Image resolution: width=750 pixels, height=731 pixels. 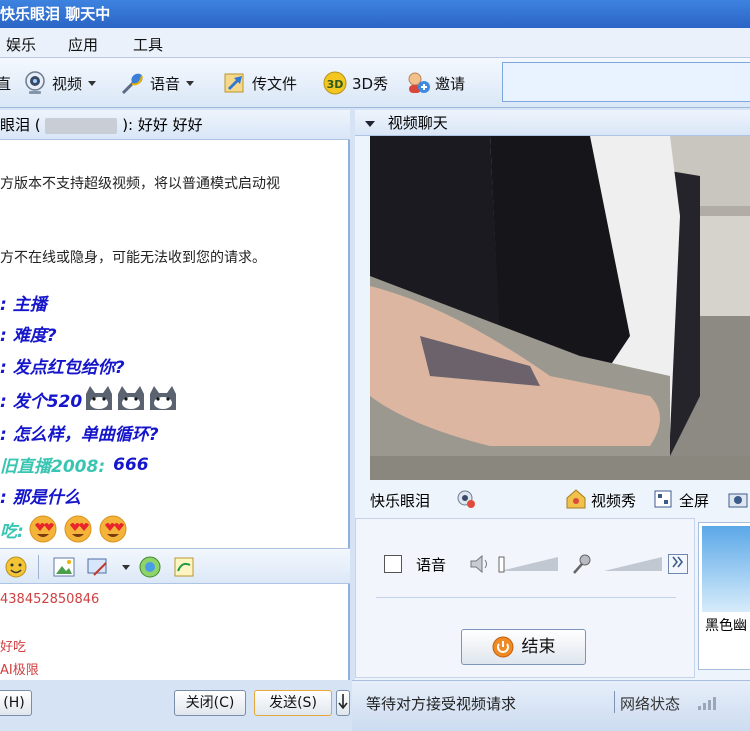 I want to click on speaker-icon, so click(x=480, y=564).